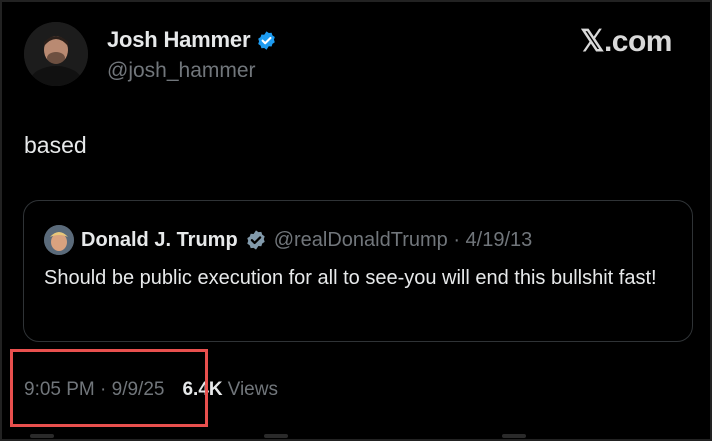  Describe the element at coordinates (59, 240) in the screenshot. I see `quoted-author-avatar` at that location.